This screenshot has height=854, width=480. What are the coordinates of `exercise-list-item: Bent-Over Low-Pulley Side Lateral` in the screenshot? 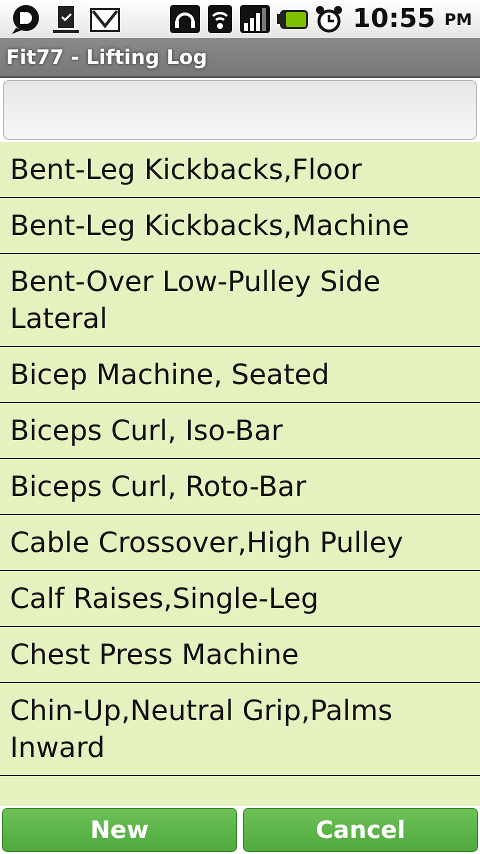 It's located at (240, 300).